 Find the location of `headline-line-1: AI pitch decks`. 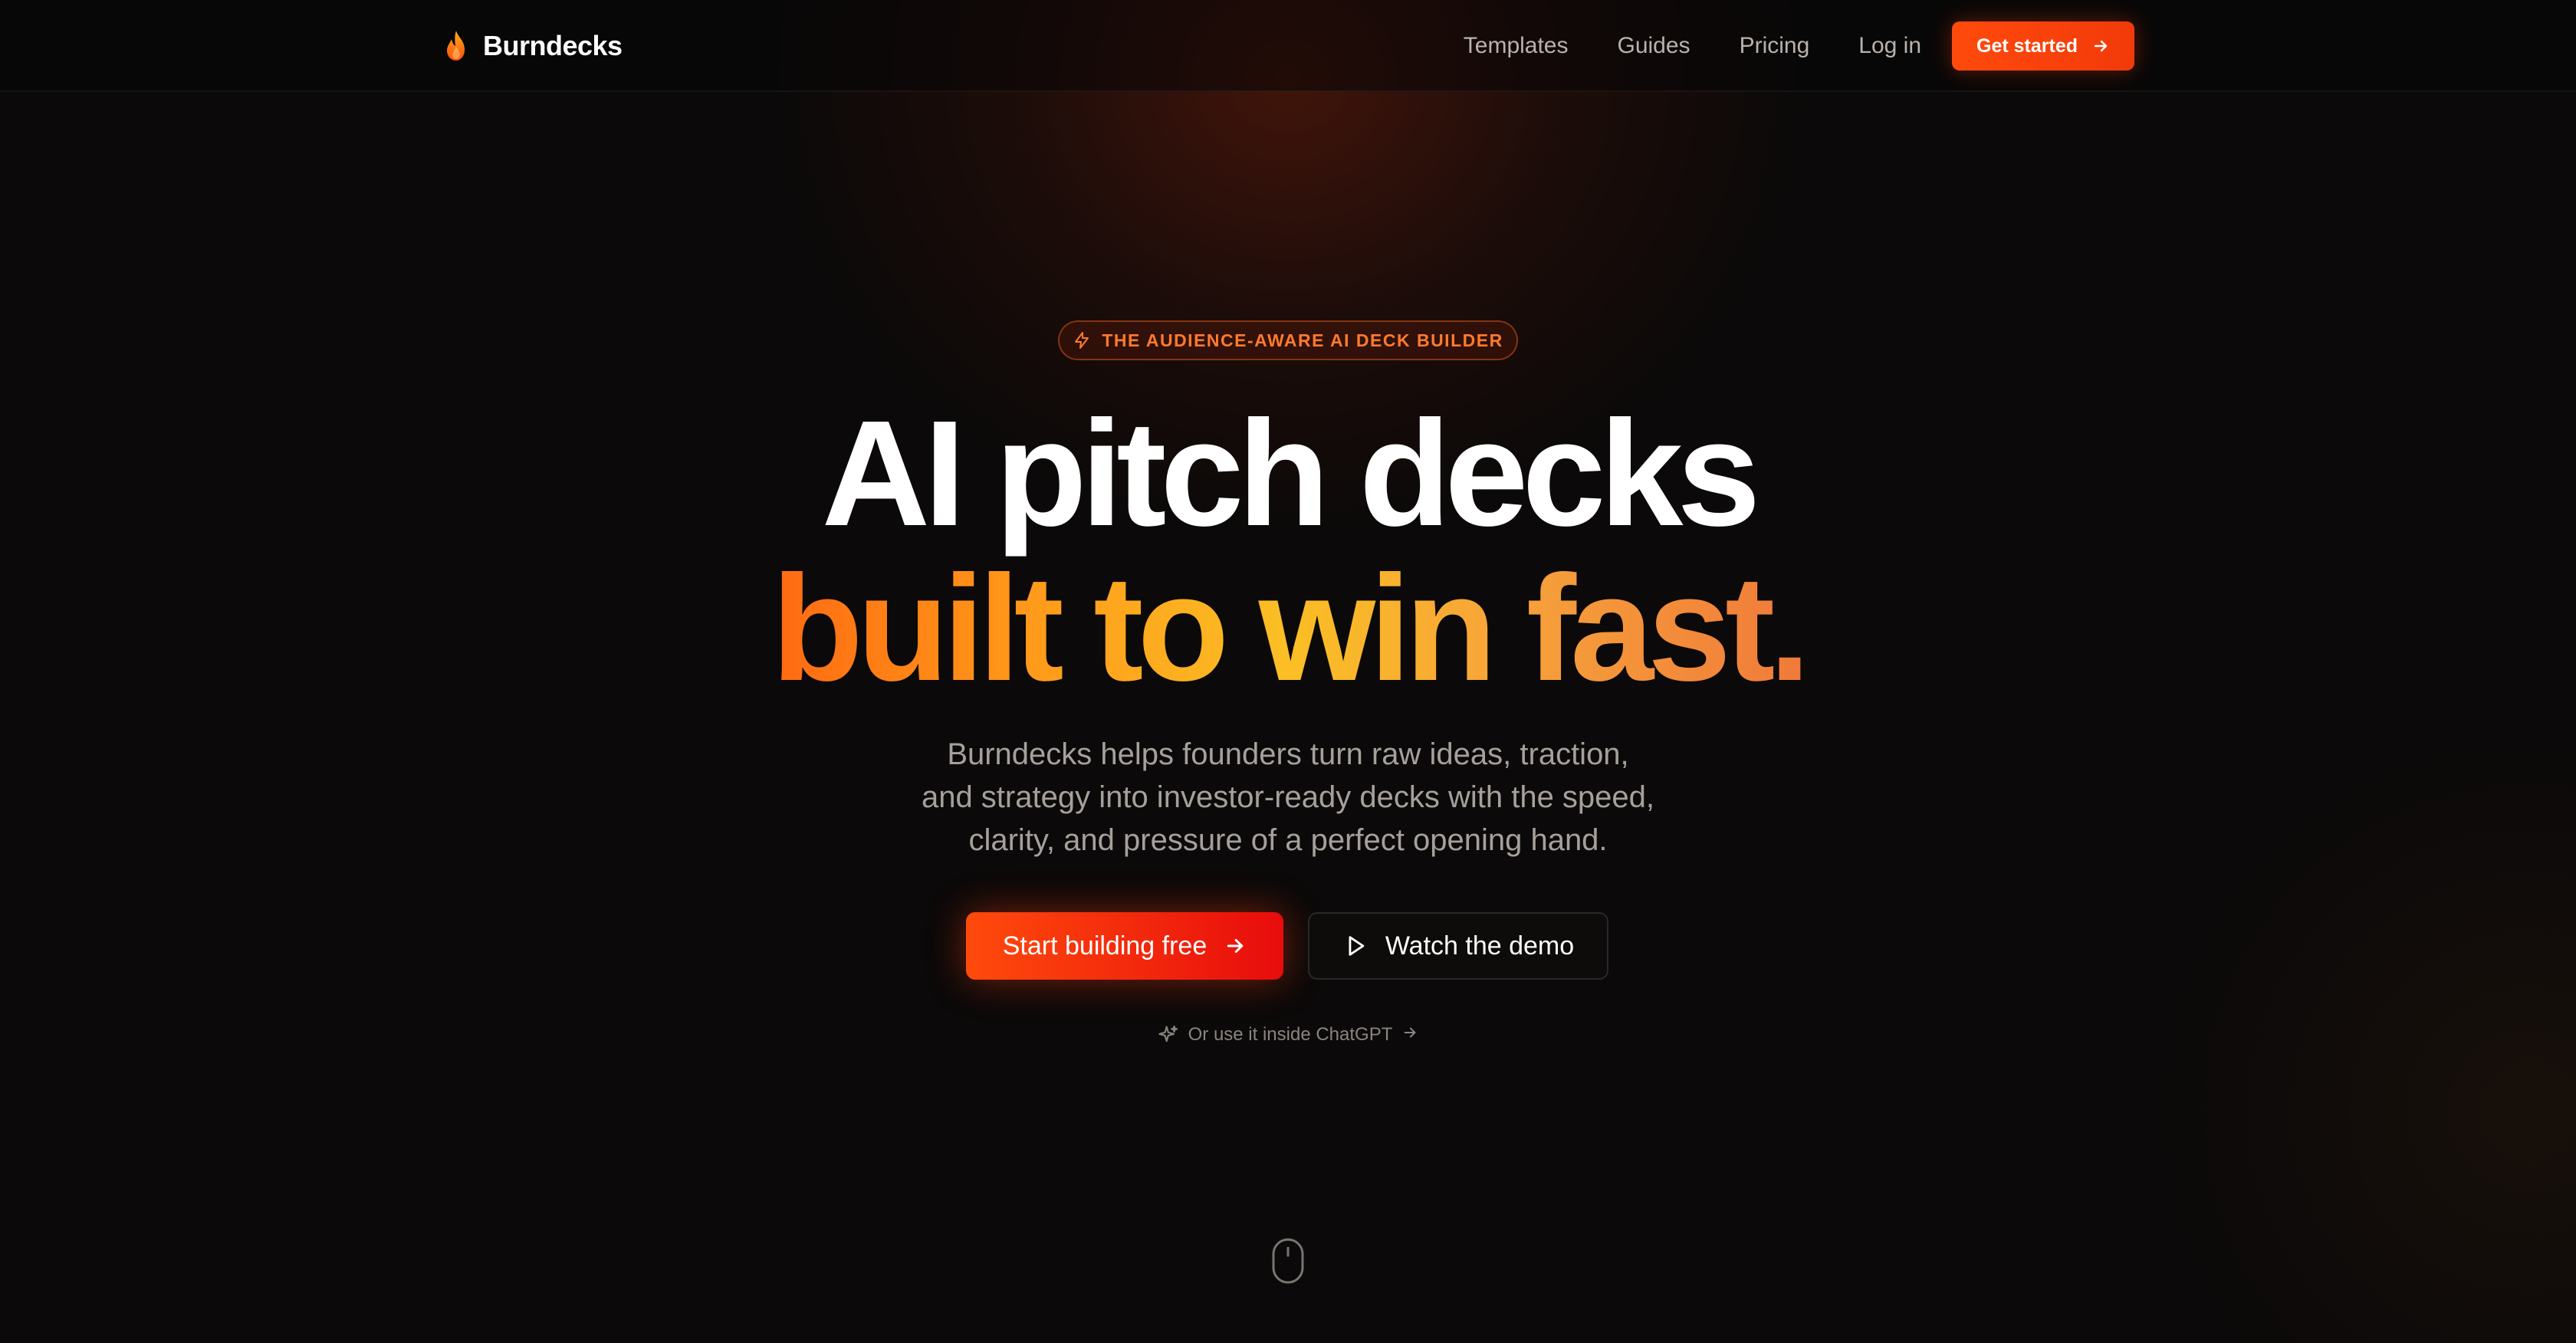

headline-line-1: AI pitch decks is located at coordinates (1291, 473).